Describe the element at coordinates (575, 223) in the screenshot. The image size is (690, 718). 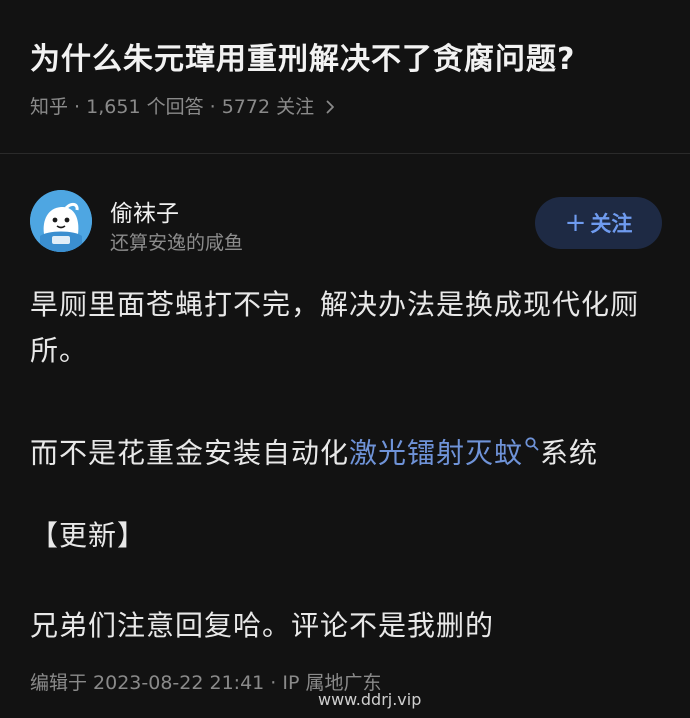
I see `plus-icon: +` at that location.